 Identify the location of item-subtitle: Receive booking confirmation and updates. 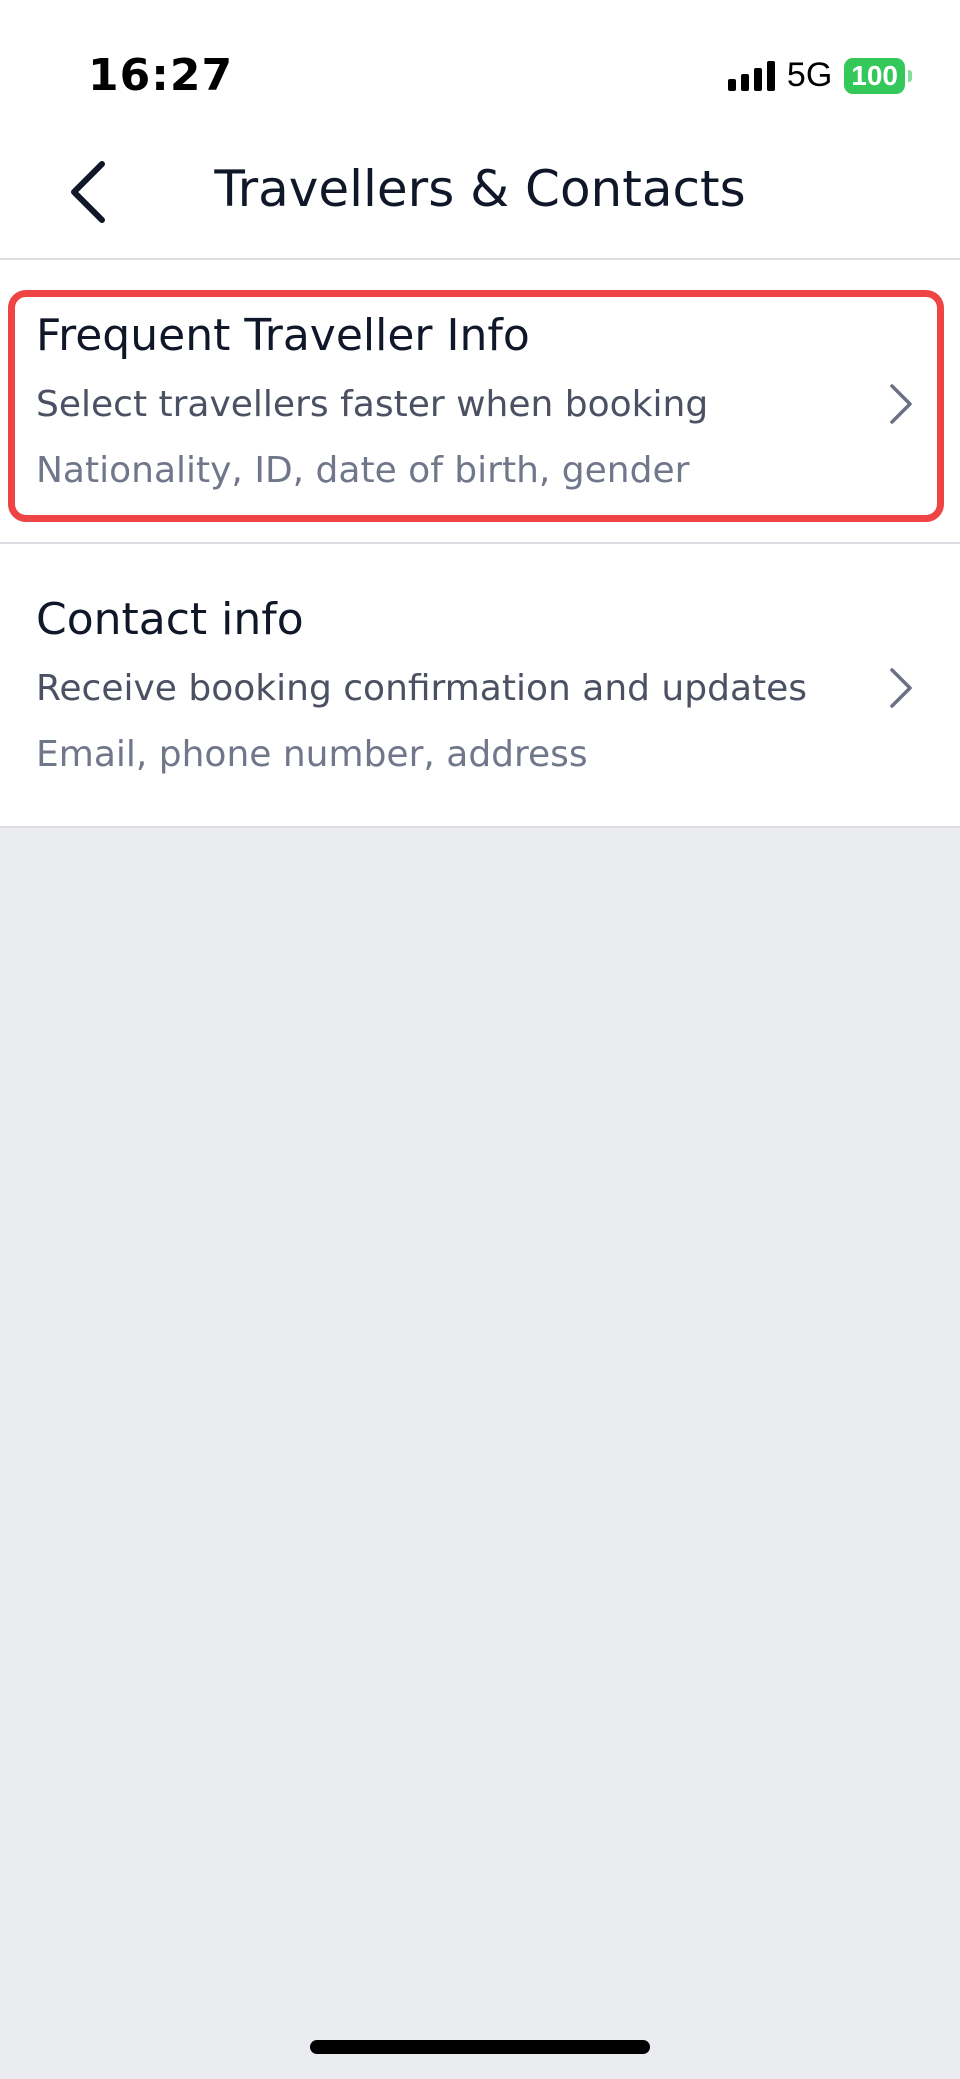
(422, 688).